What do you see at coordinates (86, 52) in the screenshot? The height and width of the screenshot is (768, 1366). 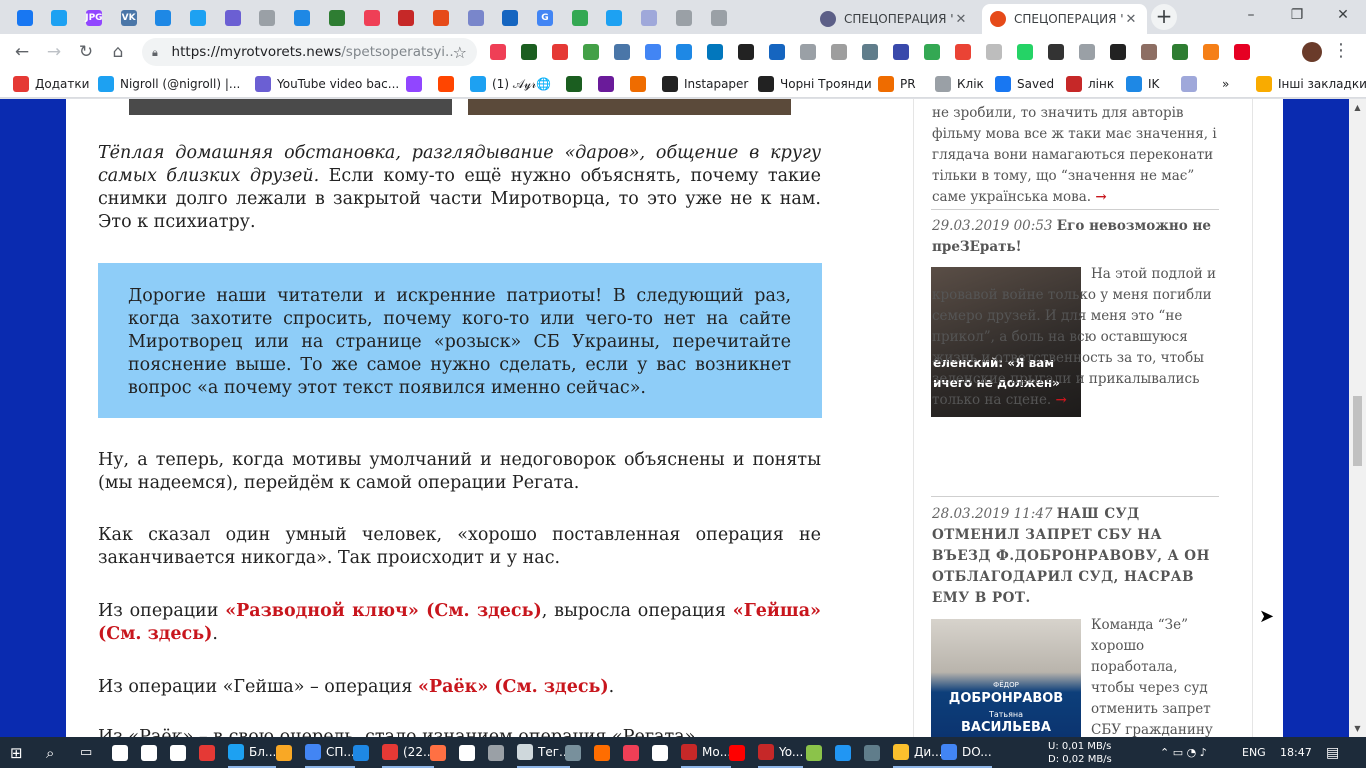 I see `reload-icon: ↻` at bounding box center [86, 52].